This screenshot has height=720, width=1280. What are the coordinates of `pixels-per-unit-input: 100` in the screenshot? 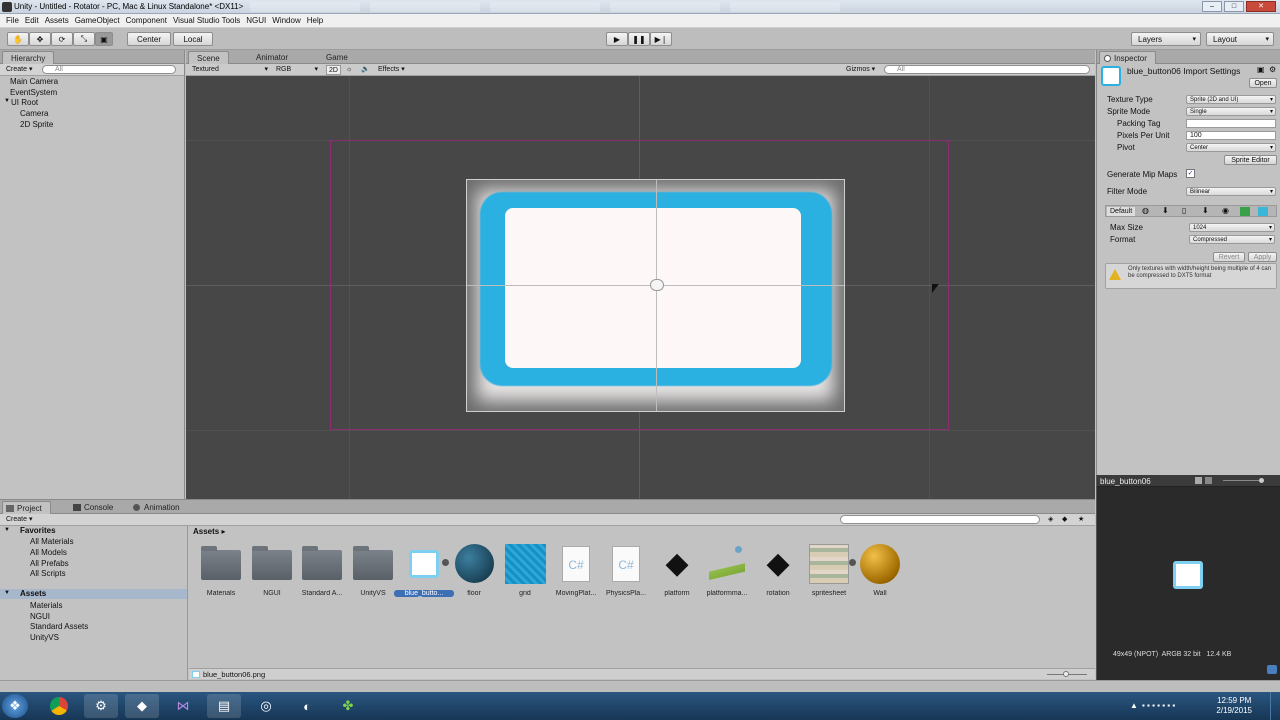 It's located at (1231, 135).